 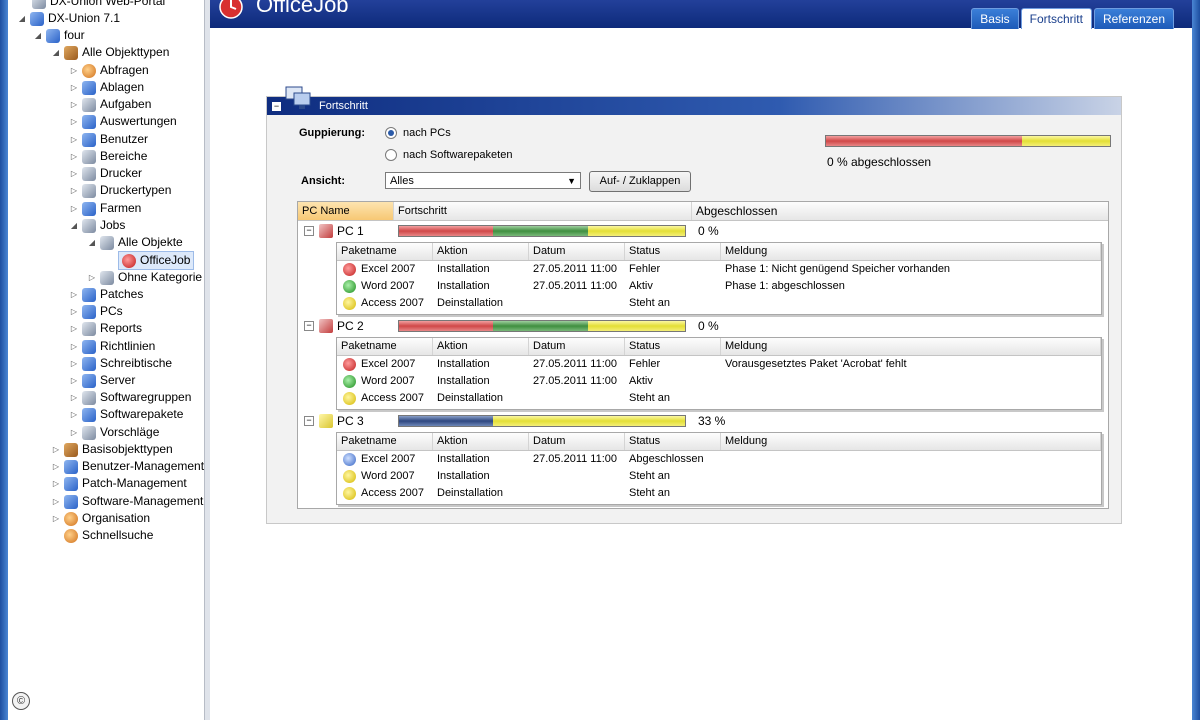 I want to click on tree-item-software-management: ▷ Software-Management, so click(x=127, y=501).